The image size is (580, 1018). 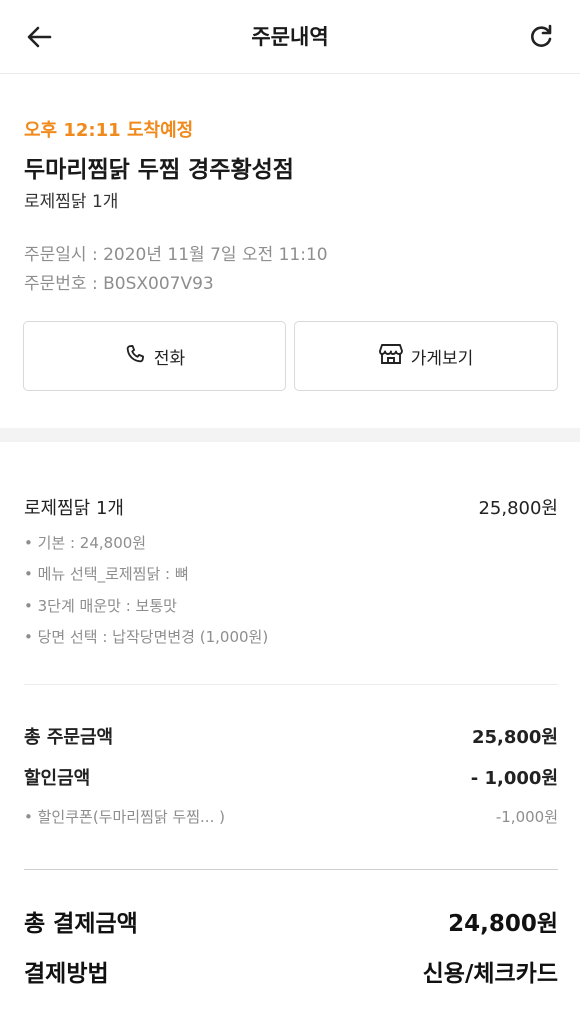 What do you see at coordinates (124, 817) in the screenshot?
I see `coupon-label: • 할인쿠폰(두마리찜닭 두찜... )` at bounding box center [124, 817].